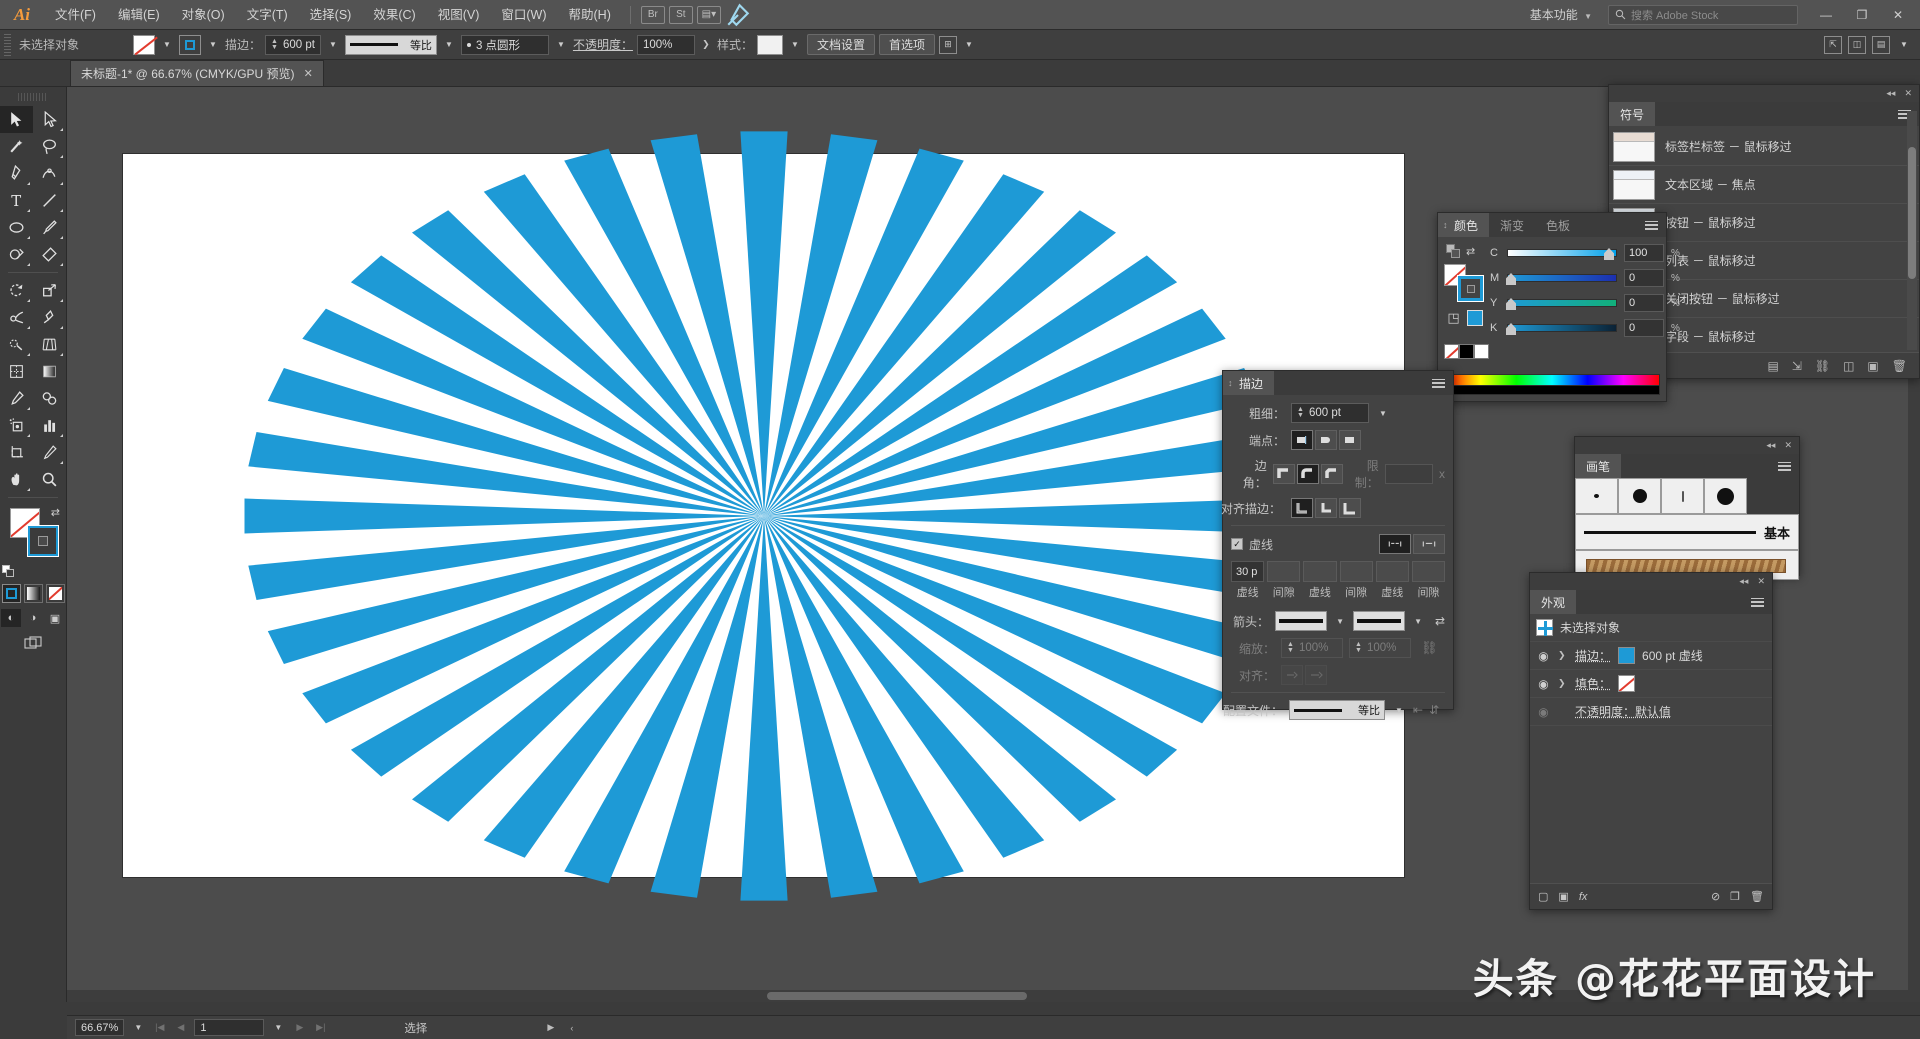 The width and height of the screenshot is (1920, 1039). Describe the element at coordinates (1822, 366) in the screenshot. I see `break-link-icon: ⛓` at that location.